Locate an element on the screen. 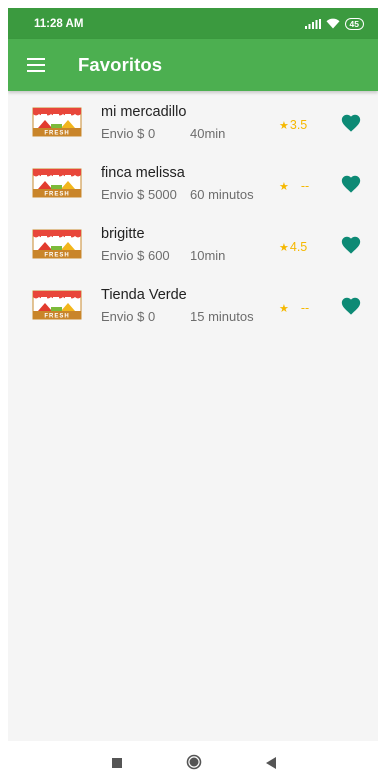 Image resolution: width=378 pixels, height=771 pixels. recents-button is located at coordinates (117, 763).